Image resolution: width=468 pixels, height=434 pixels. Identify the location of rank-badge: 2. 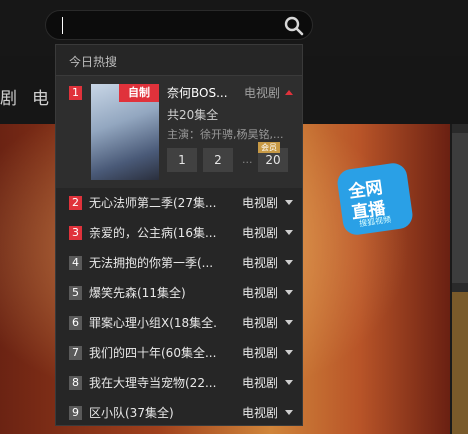
(75, 203).